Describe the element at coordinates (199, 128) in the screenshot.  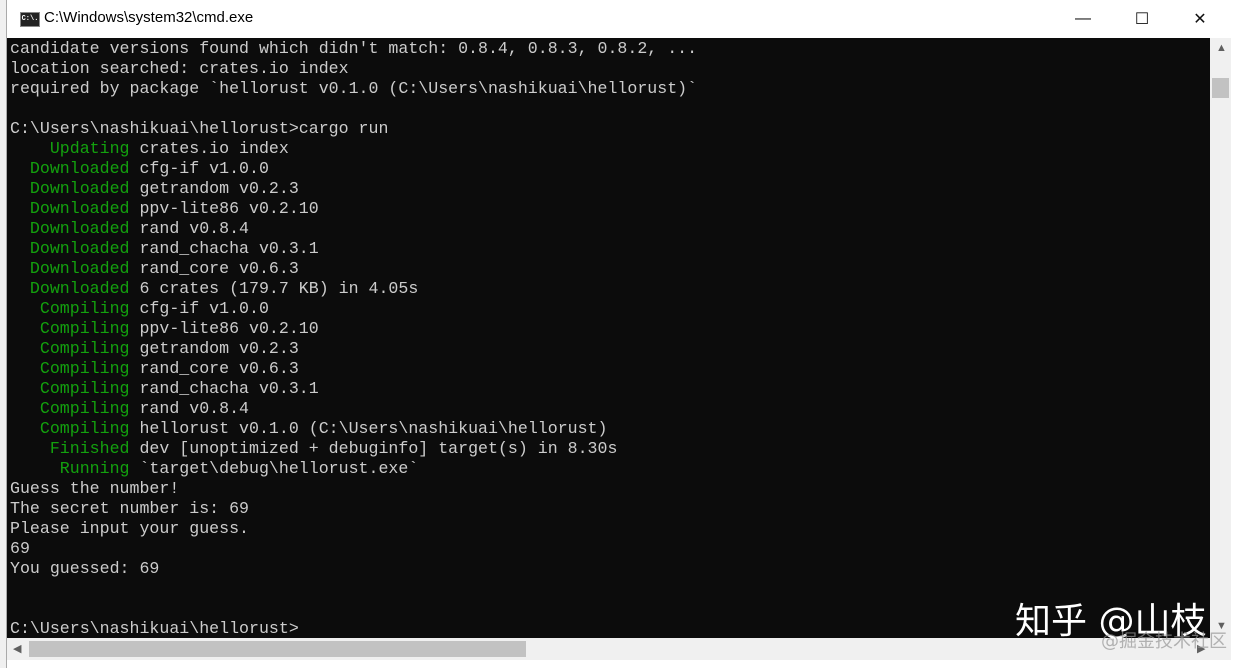
I see `line-text: C:\Users\nashikuai\hellorust>cargo run` at that location.